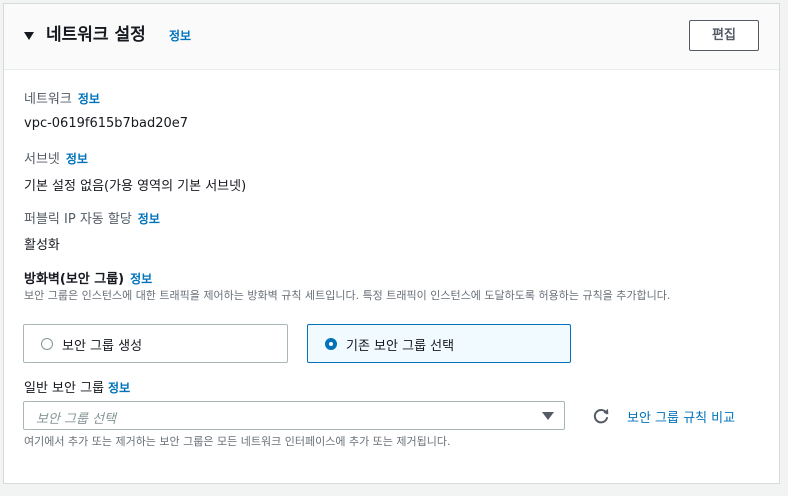 This screenshot has height=496, width=788. What do you see at coordinates (724, 35) in the screenshot?
I see `edit-button: 편집` at bounding box center [724, 35].